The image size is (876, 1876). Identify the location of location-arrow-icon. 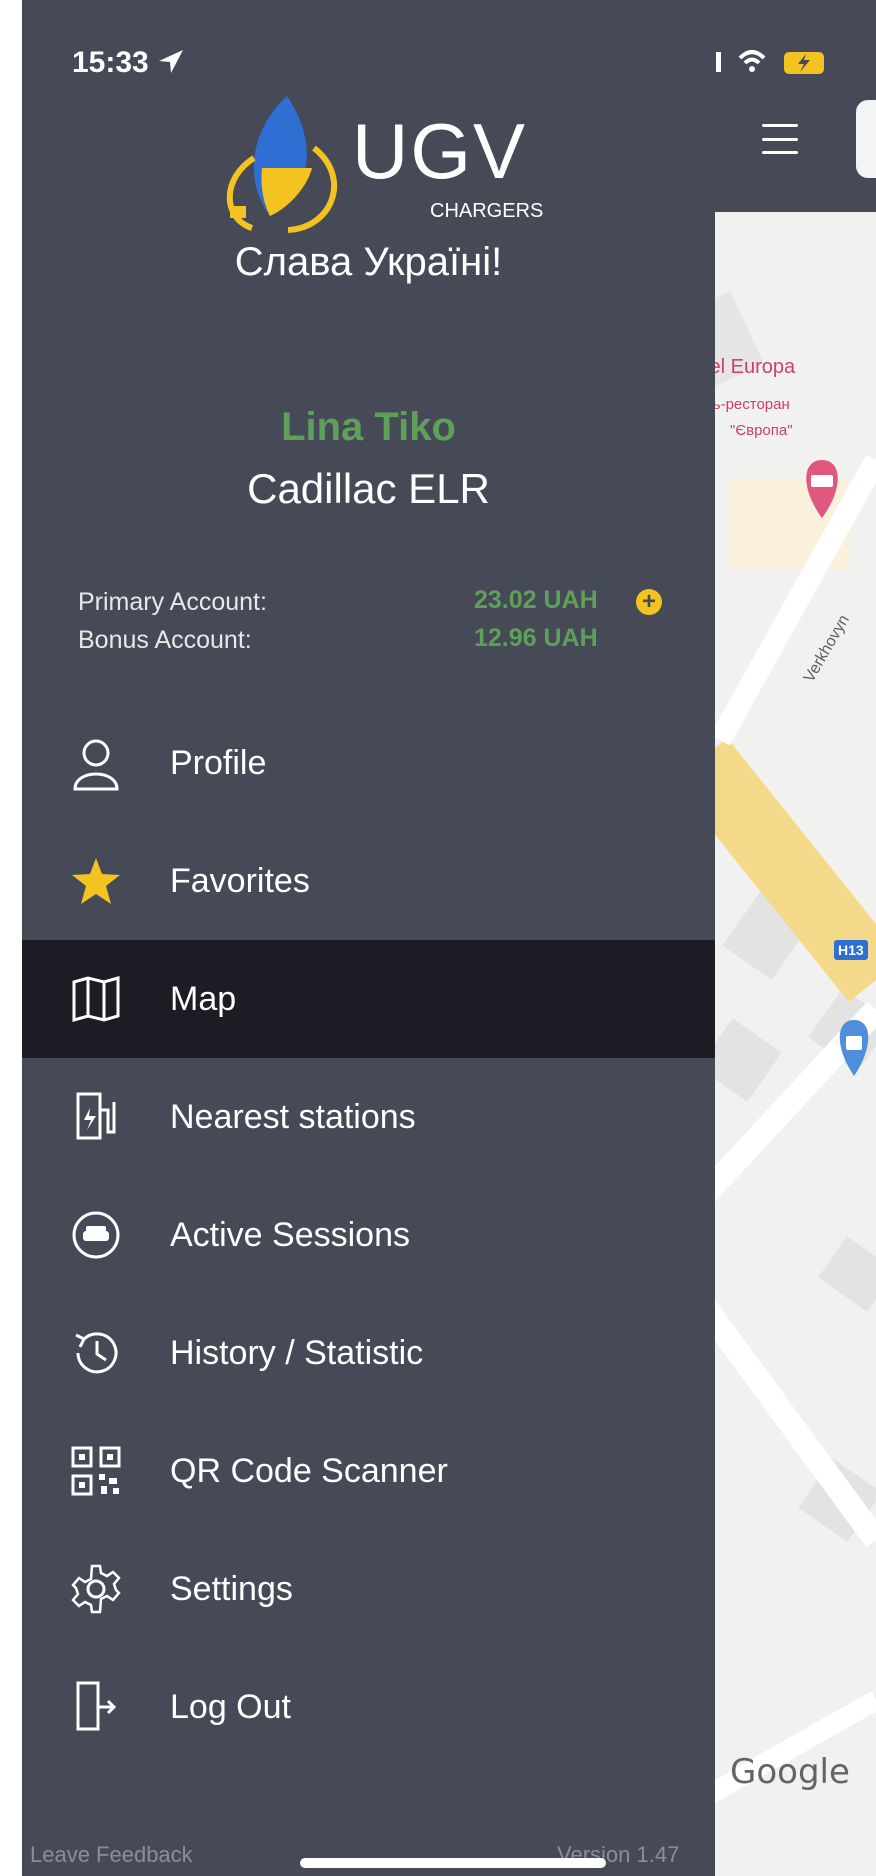
(171, 61).